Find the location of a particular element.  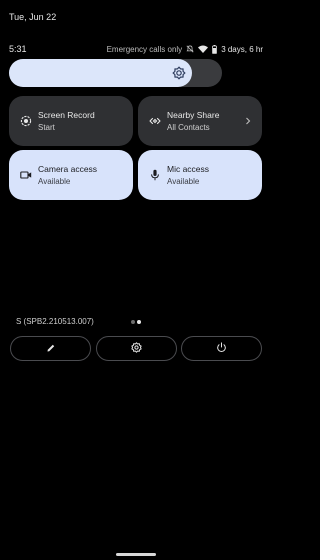

date-label: Tue, Jun 22 is located at coordinates (33, 17).